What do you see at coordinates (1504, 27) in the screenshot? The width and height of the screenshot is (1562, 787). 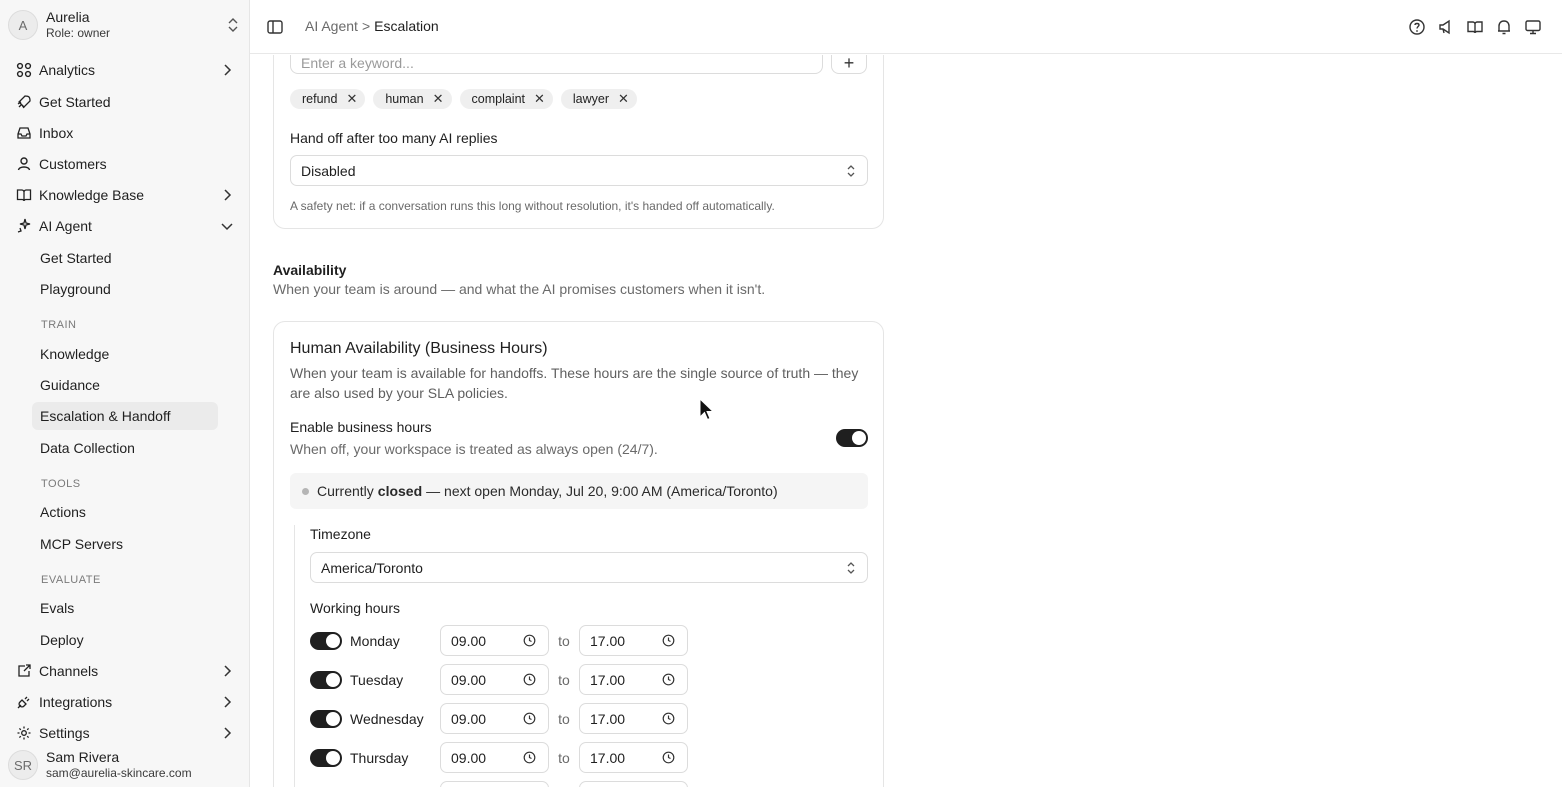 I see `bell-icon` at bounding box center [1504, 27].